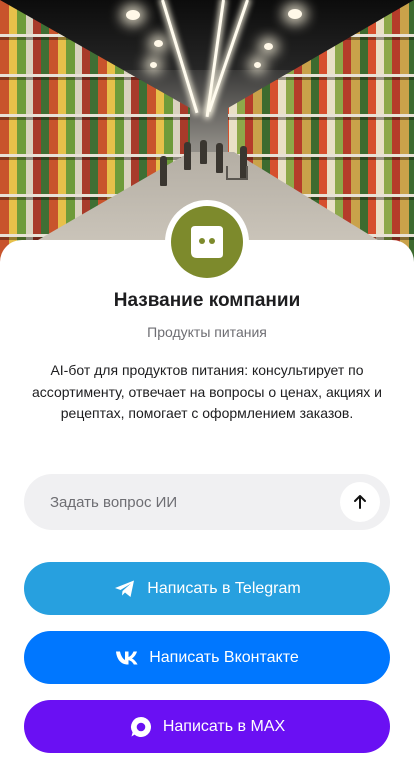 This screenshot has width=414, height=770. I want to click on arrow-up-icon, so click(360, 502).